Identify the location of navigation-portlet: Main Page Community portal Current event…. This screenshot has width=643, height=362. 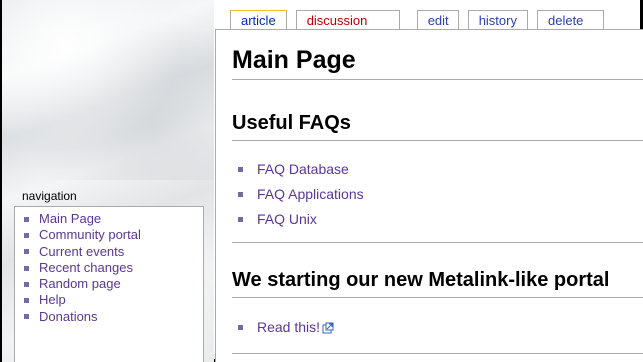
(109, 284).